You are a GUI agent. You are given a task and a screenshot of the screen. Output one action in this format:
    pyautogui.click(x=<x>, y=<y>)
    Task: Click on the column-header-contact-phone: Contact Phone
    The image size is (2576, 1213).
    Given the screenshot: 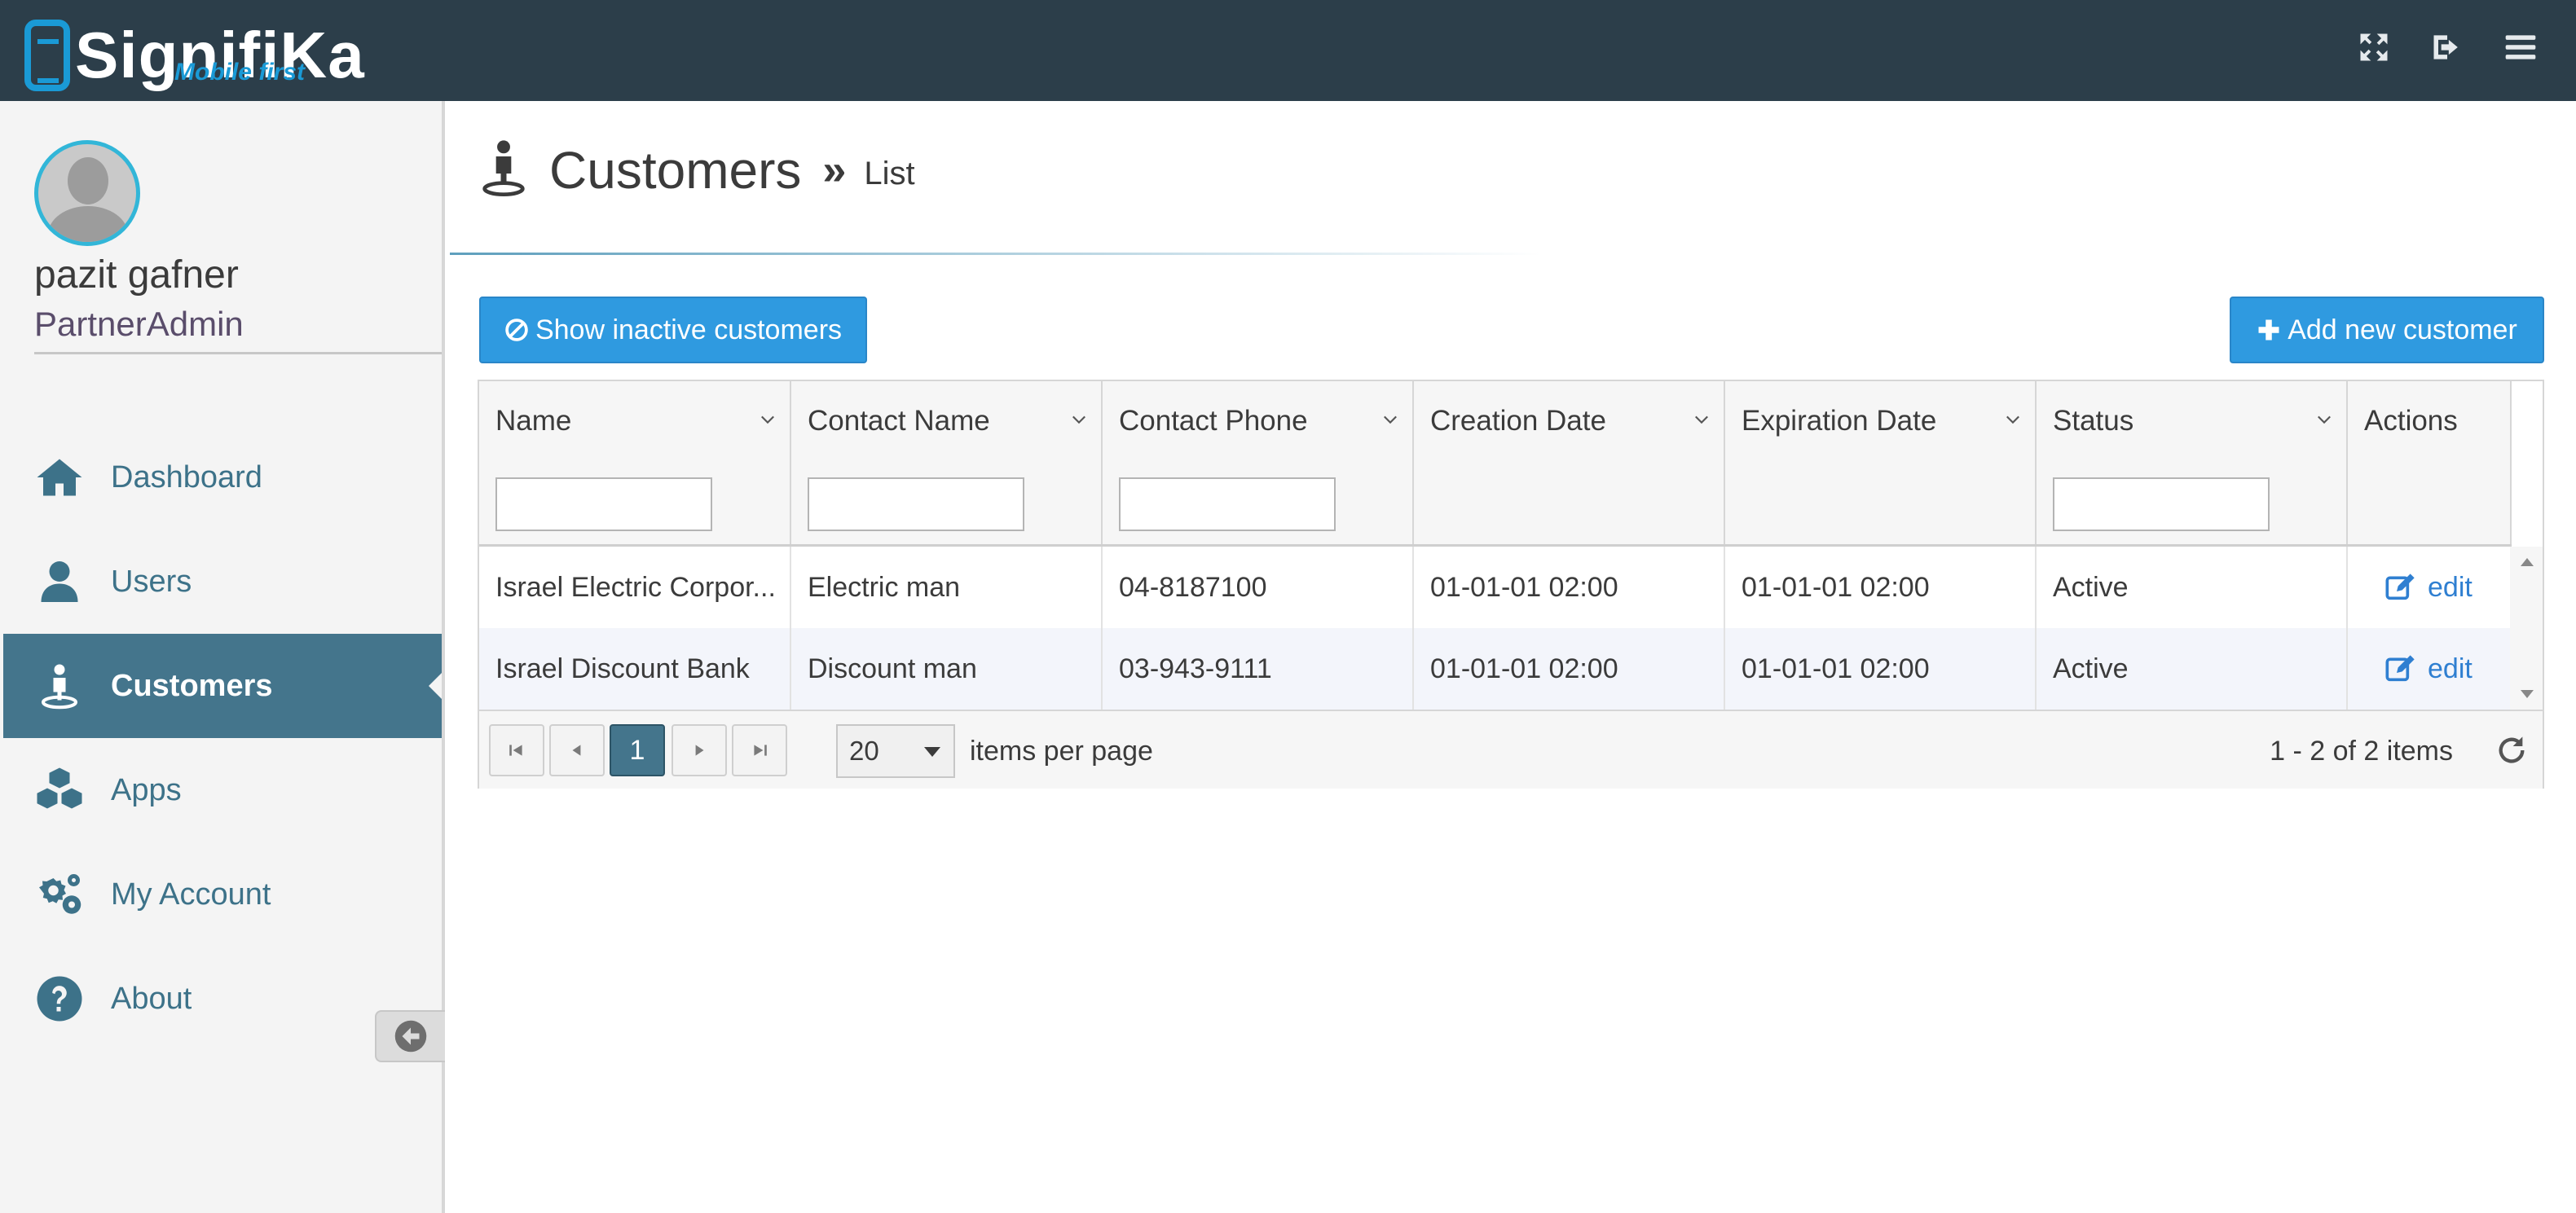 What is the action you would take?
    pyautogui.click(x=1258, y=422)
    